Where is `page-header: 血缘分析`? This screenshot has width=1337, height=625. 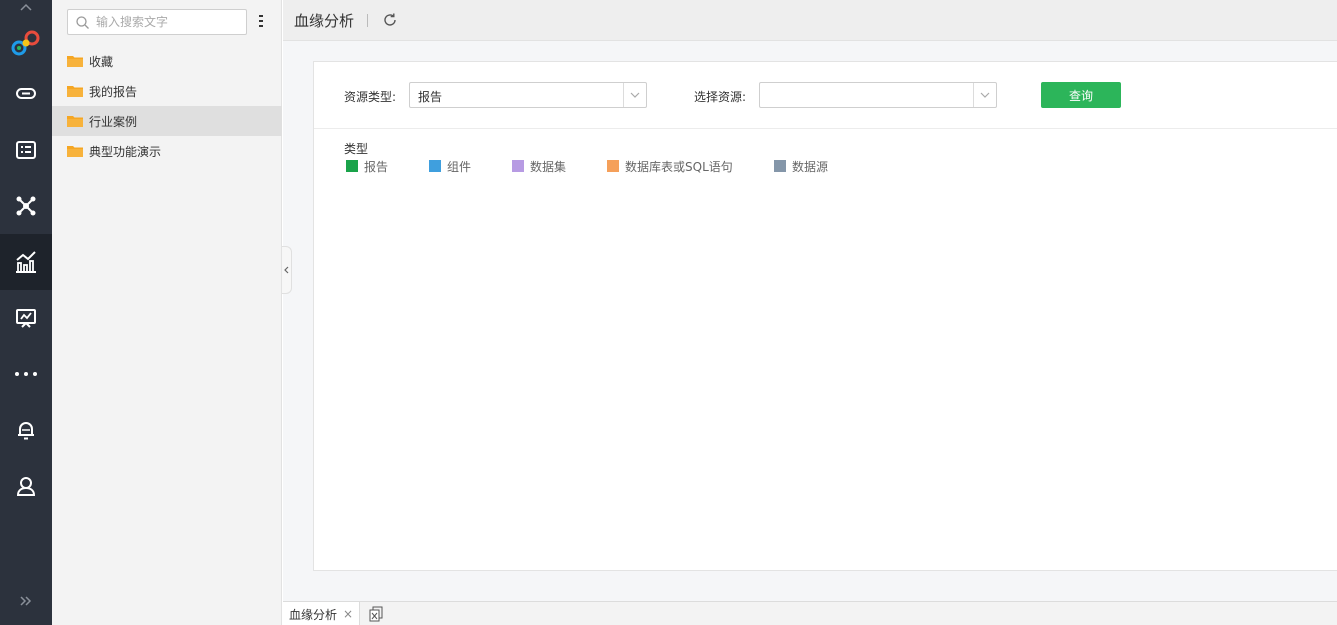 page-header: 血缘分析 is located at coordinates (810, 20).